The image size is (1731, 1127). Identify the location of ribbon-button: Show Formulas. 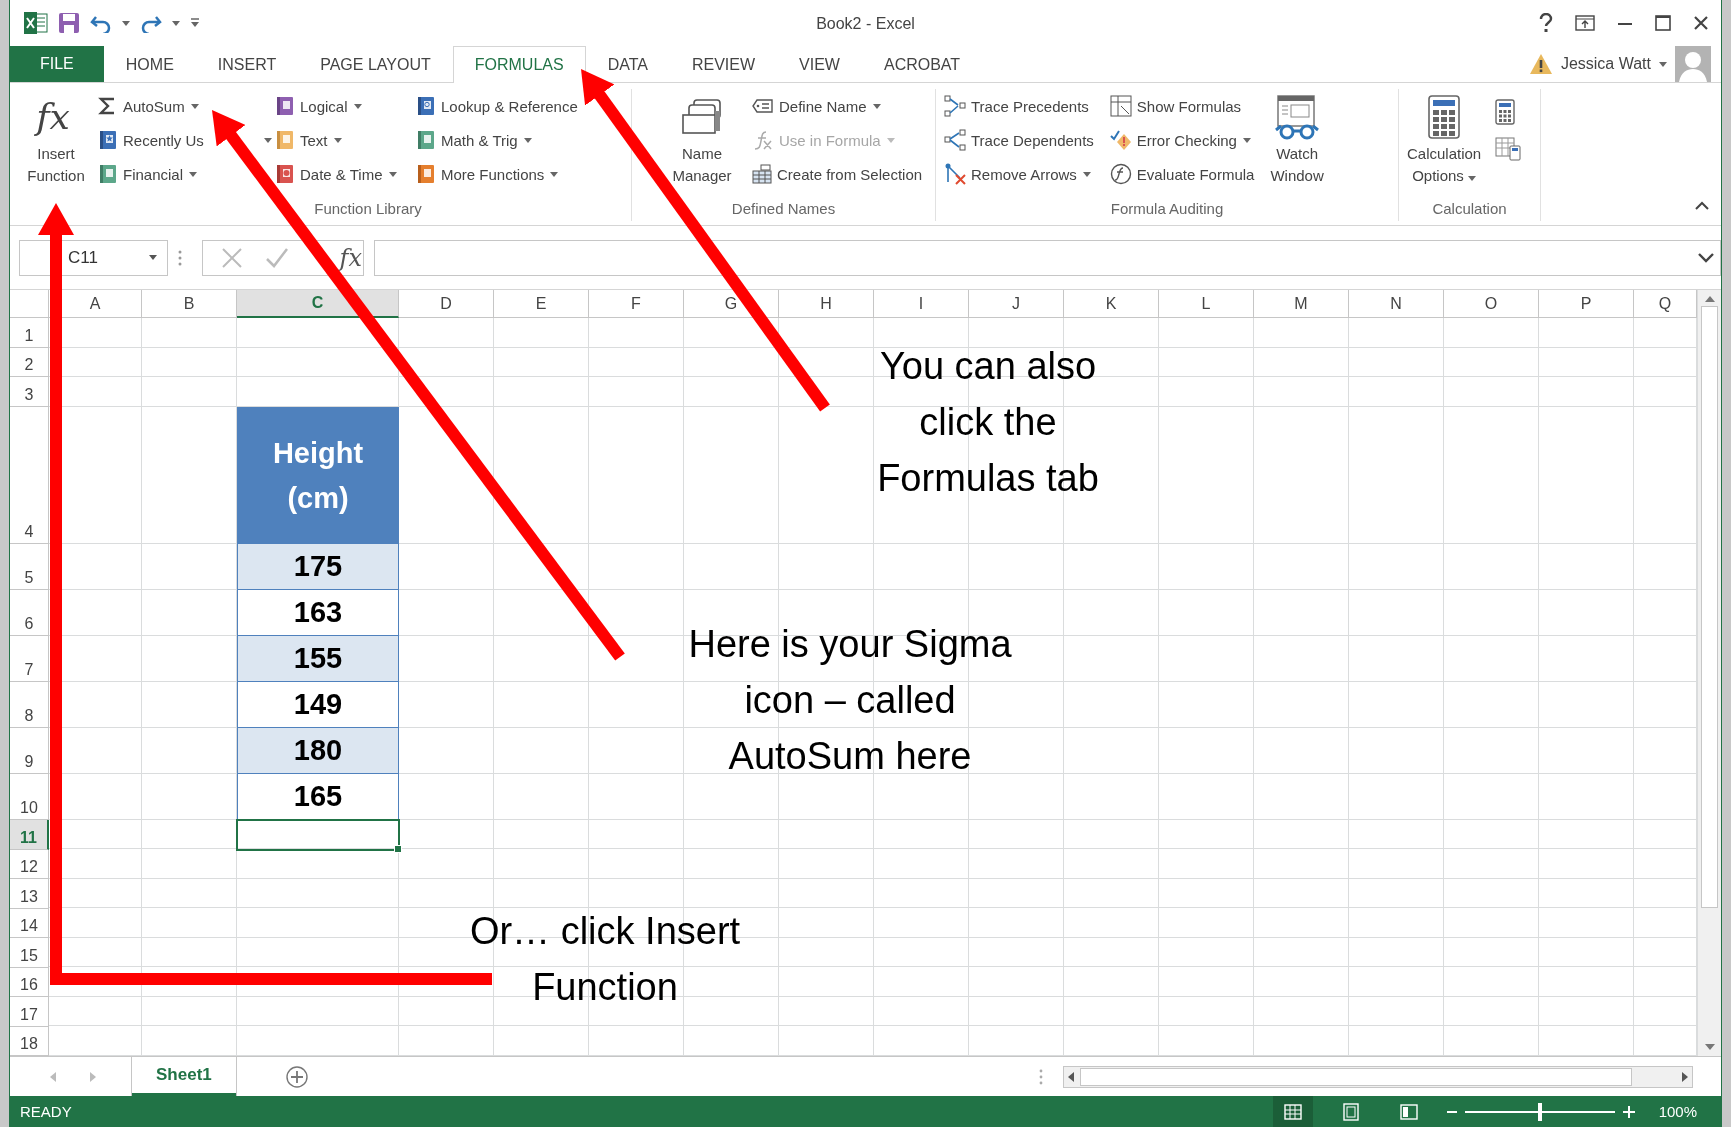
(1175, 106).